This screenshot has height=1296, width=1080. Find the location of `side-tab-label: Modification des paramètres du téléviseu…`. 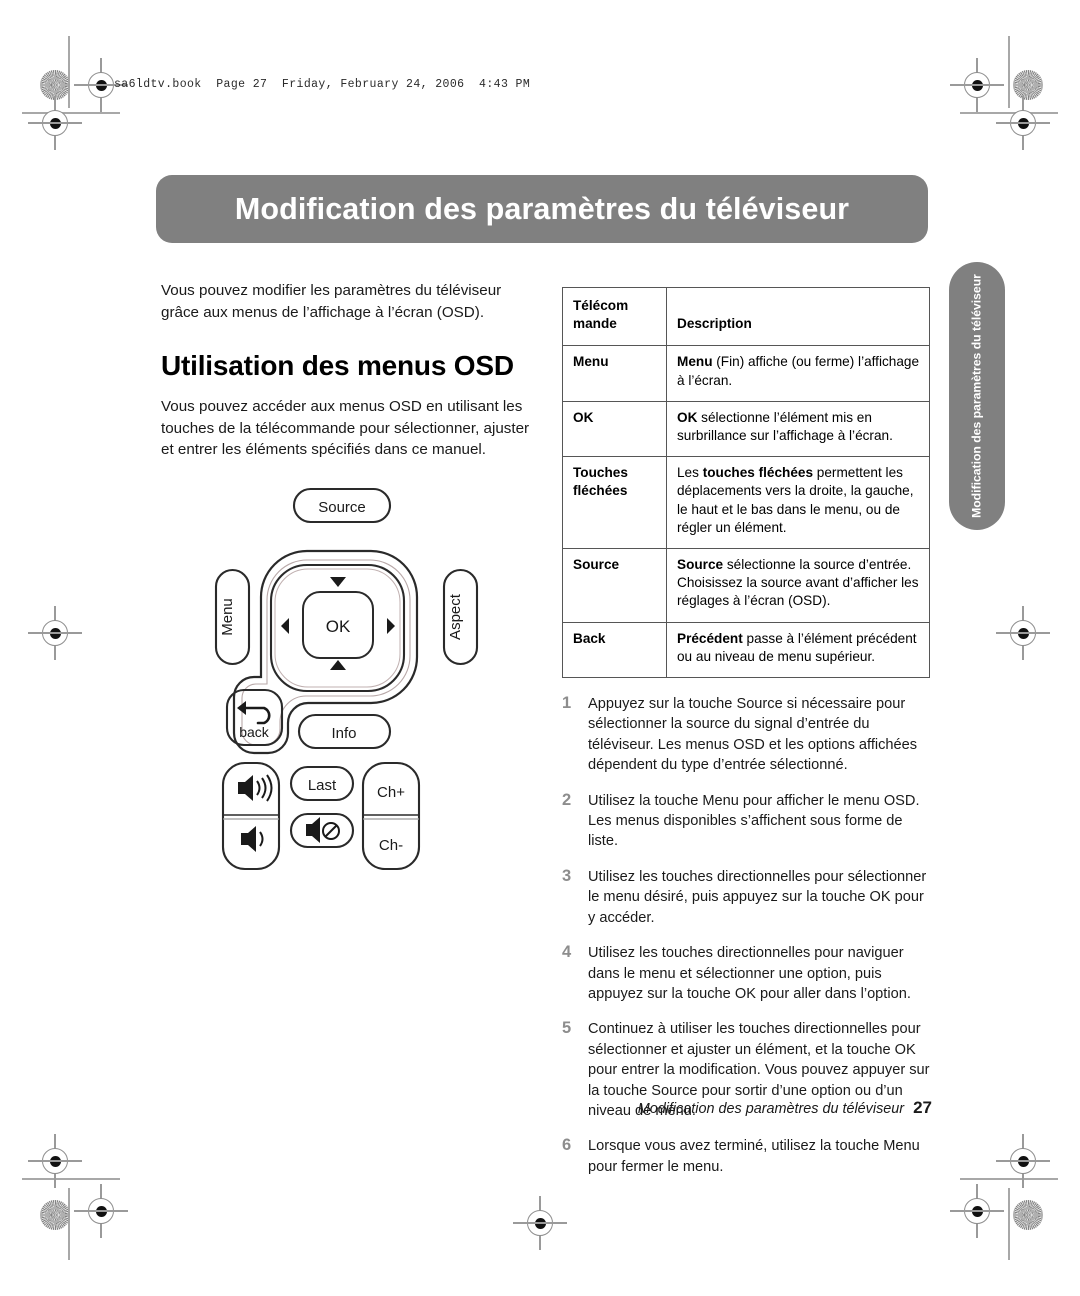

side-tab-label: Modification des paramètres du téléviseu… is located at coordinates (976, 396).